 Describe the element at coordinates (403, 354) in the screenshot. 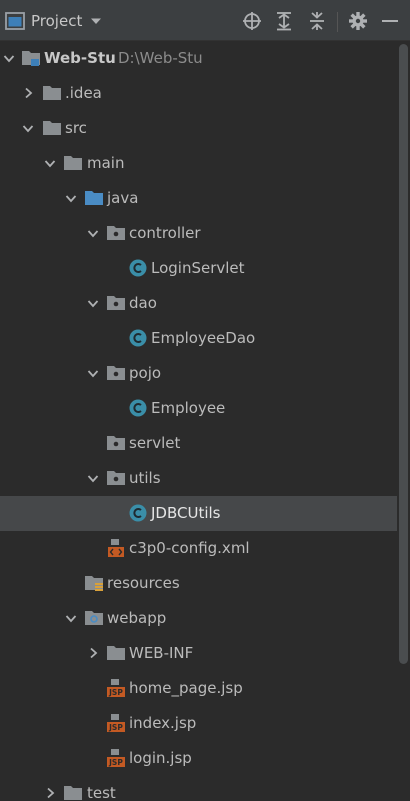

I see `scrollbar-thumb` at that location.